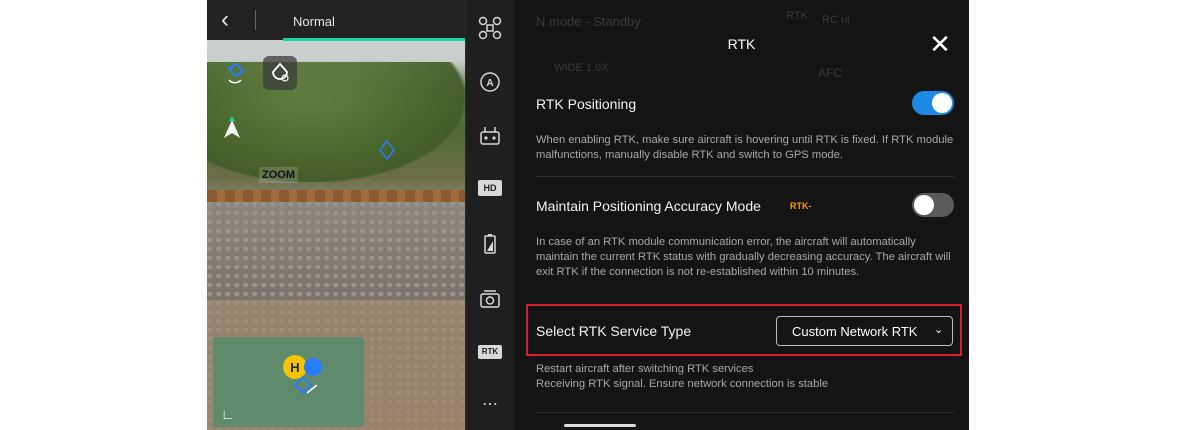 This screenshot has height=430, width=1188. What do you see at coordinates (490, 215) in the screenshot?
I see `settings-rail: A HD RTK ⋯` at bounding box center [490, 215].